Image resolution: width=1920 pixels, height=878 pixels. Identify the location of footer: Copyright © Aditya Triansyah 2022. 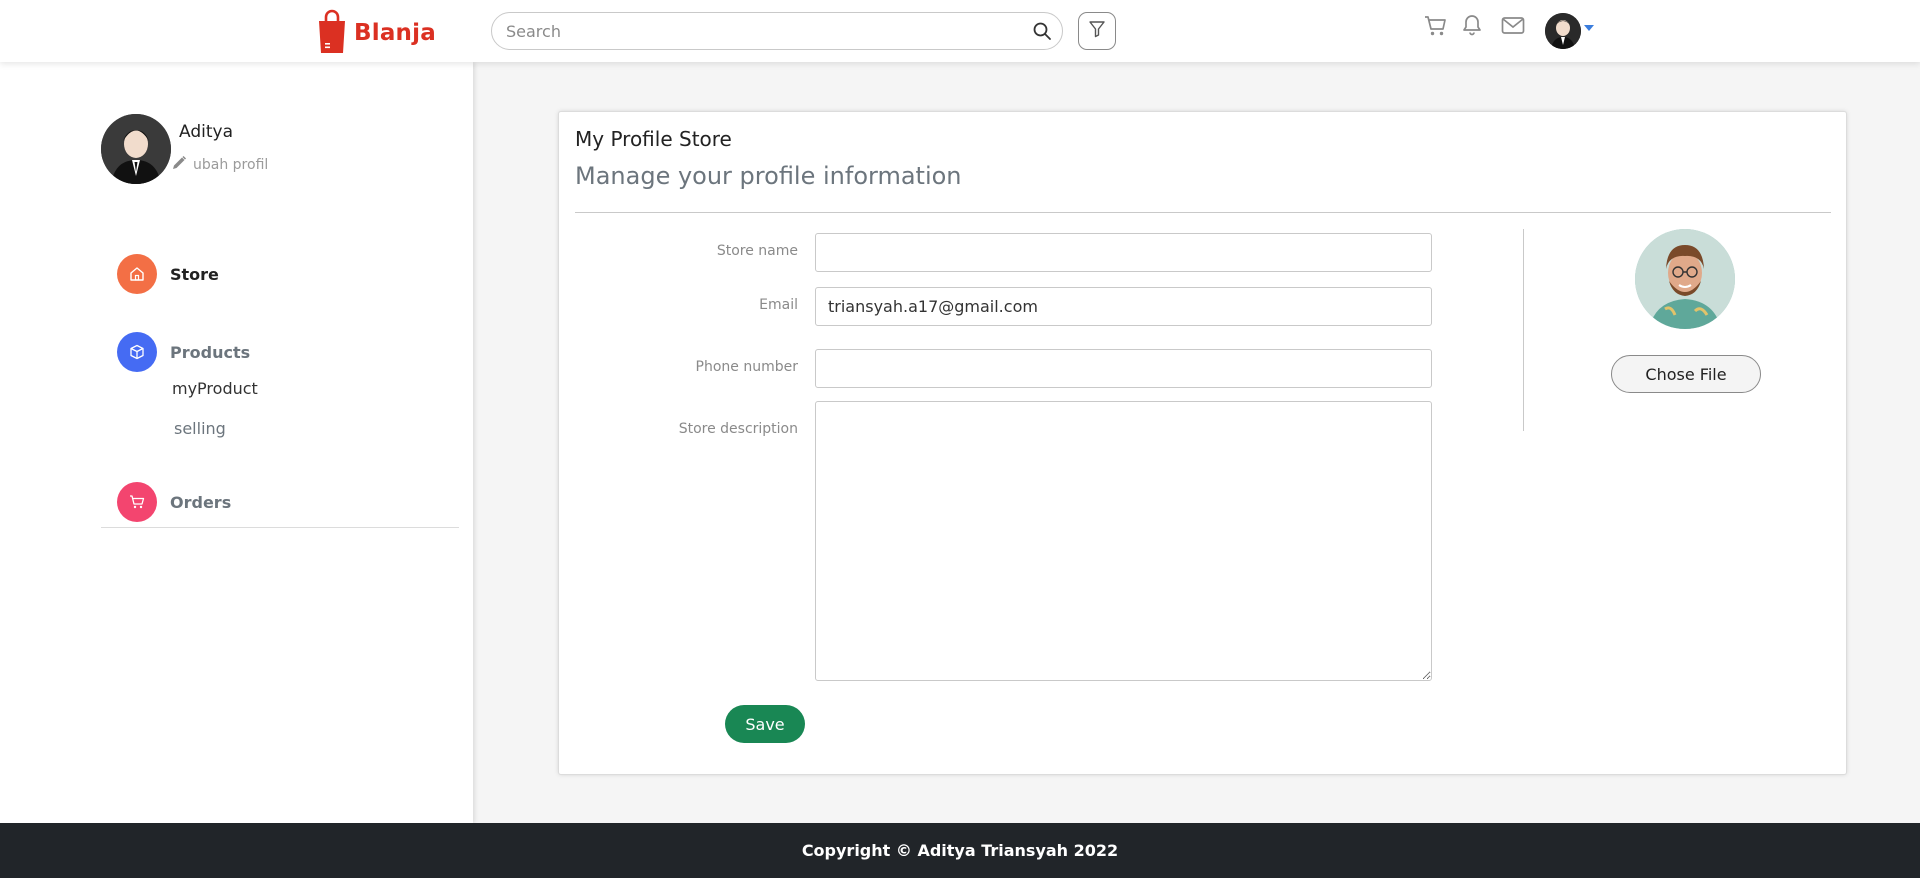
(960, 850).